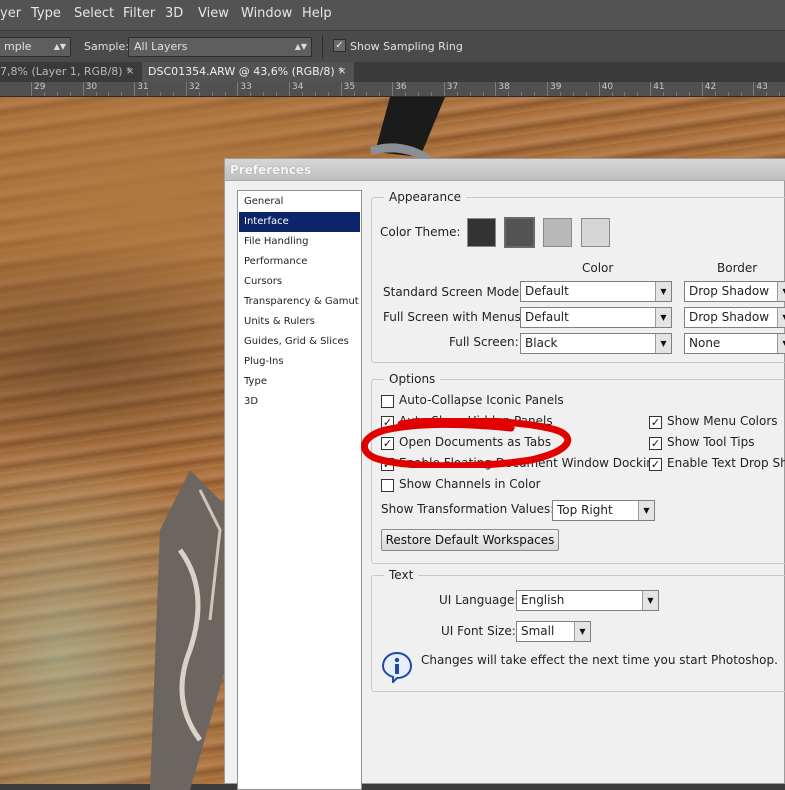 The image size is (785, 790). I want to click on nav-item-type: Type, so click(299, 382).